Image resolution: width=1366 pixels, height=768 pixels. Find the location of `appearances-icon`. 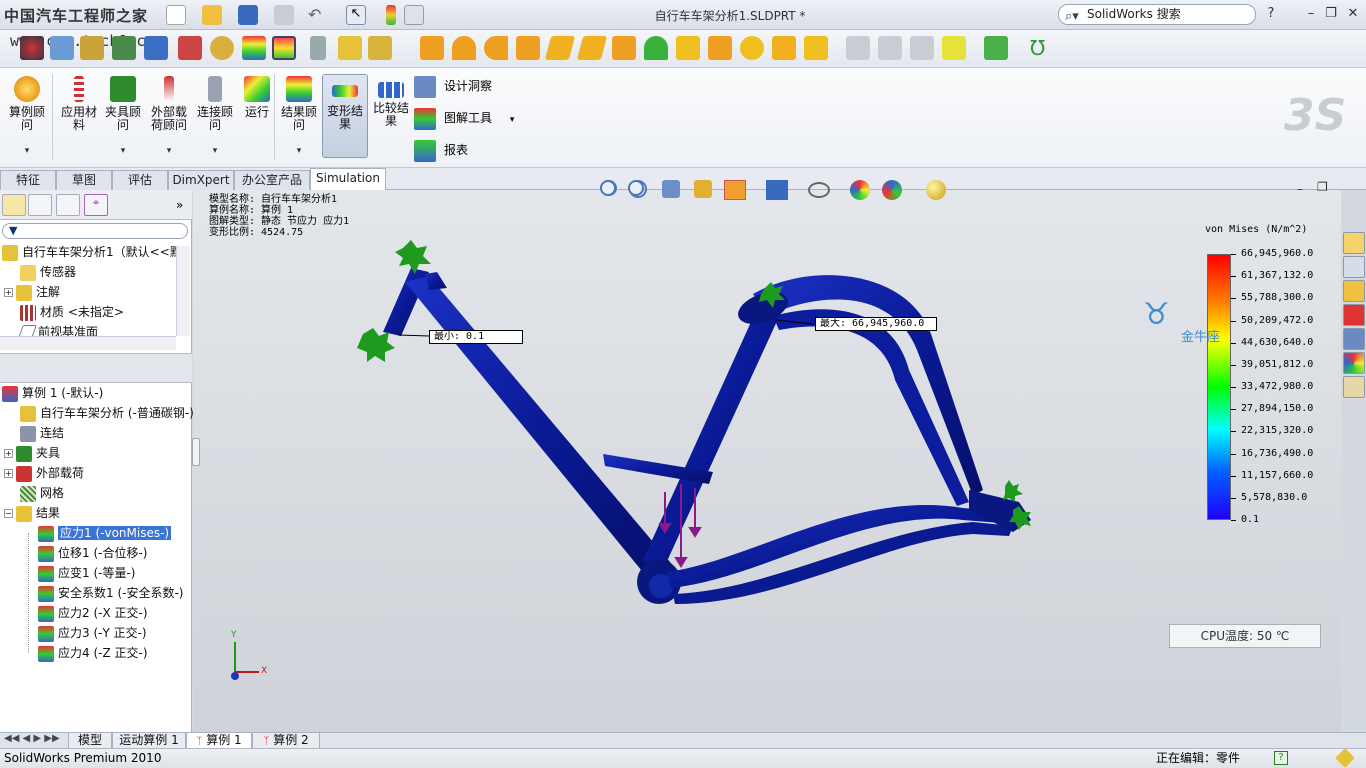

appearances-icon is located at coordinates (1354, 363).